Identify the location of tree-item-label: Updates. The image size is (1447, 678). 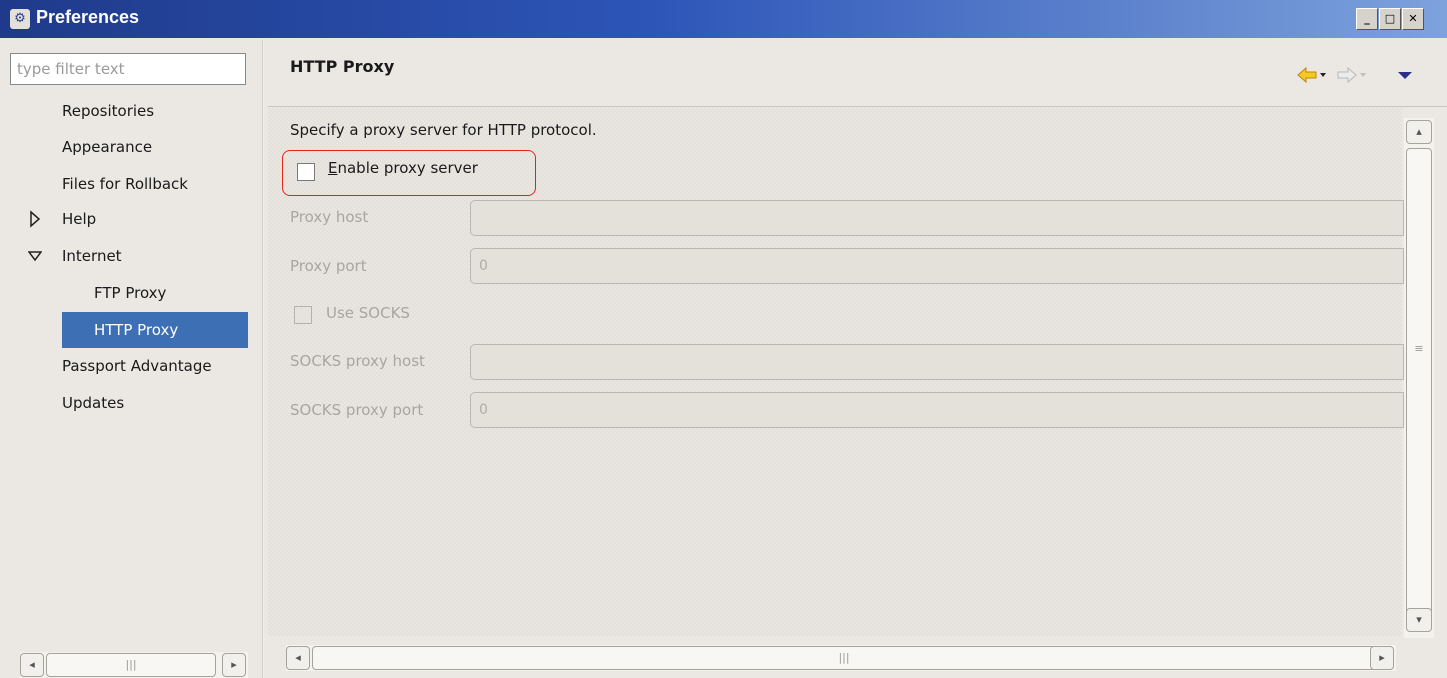
(93, 403).